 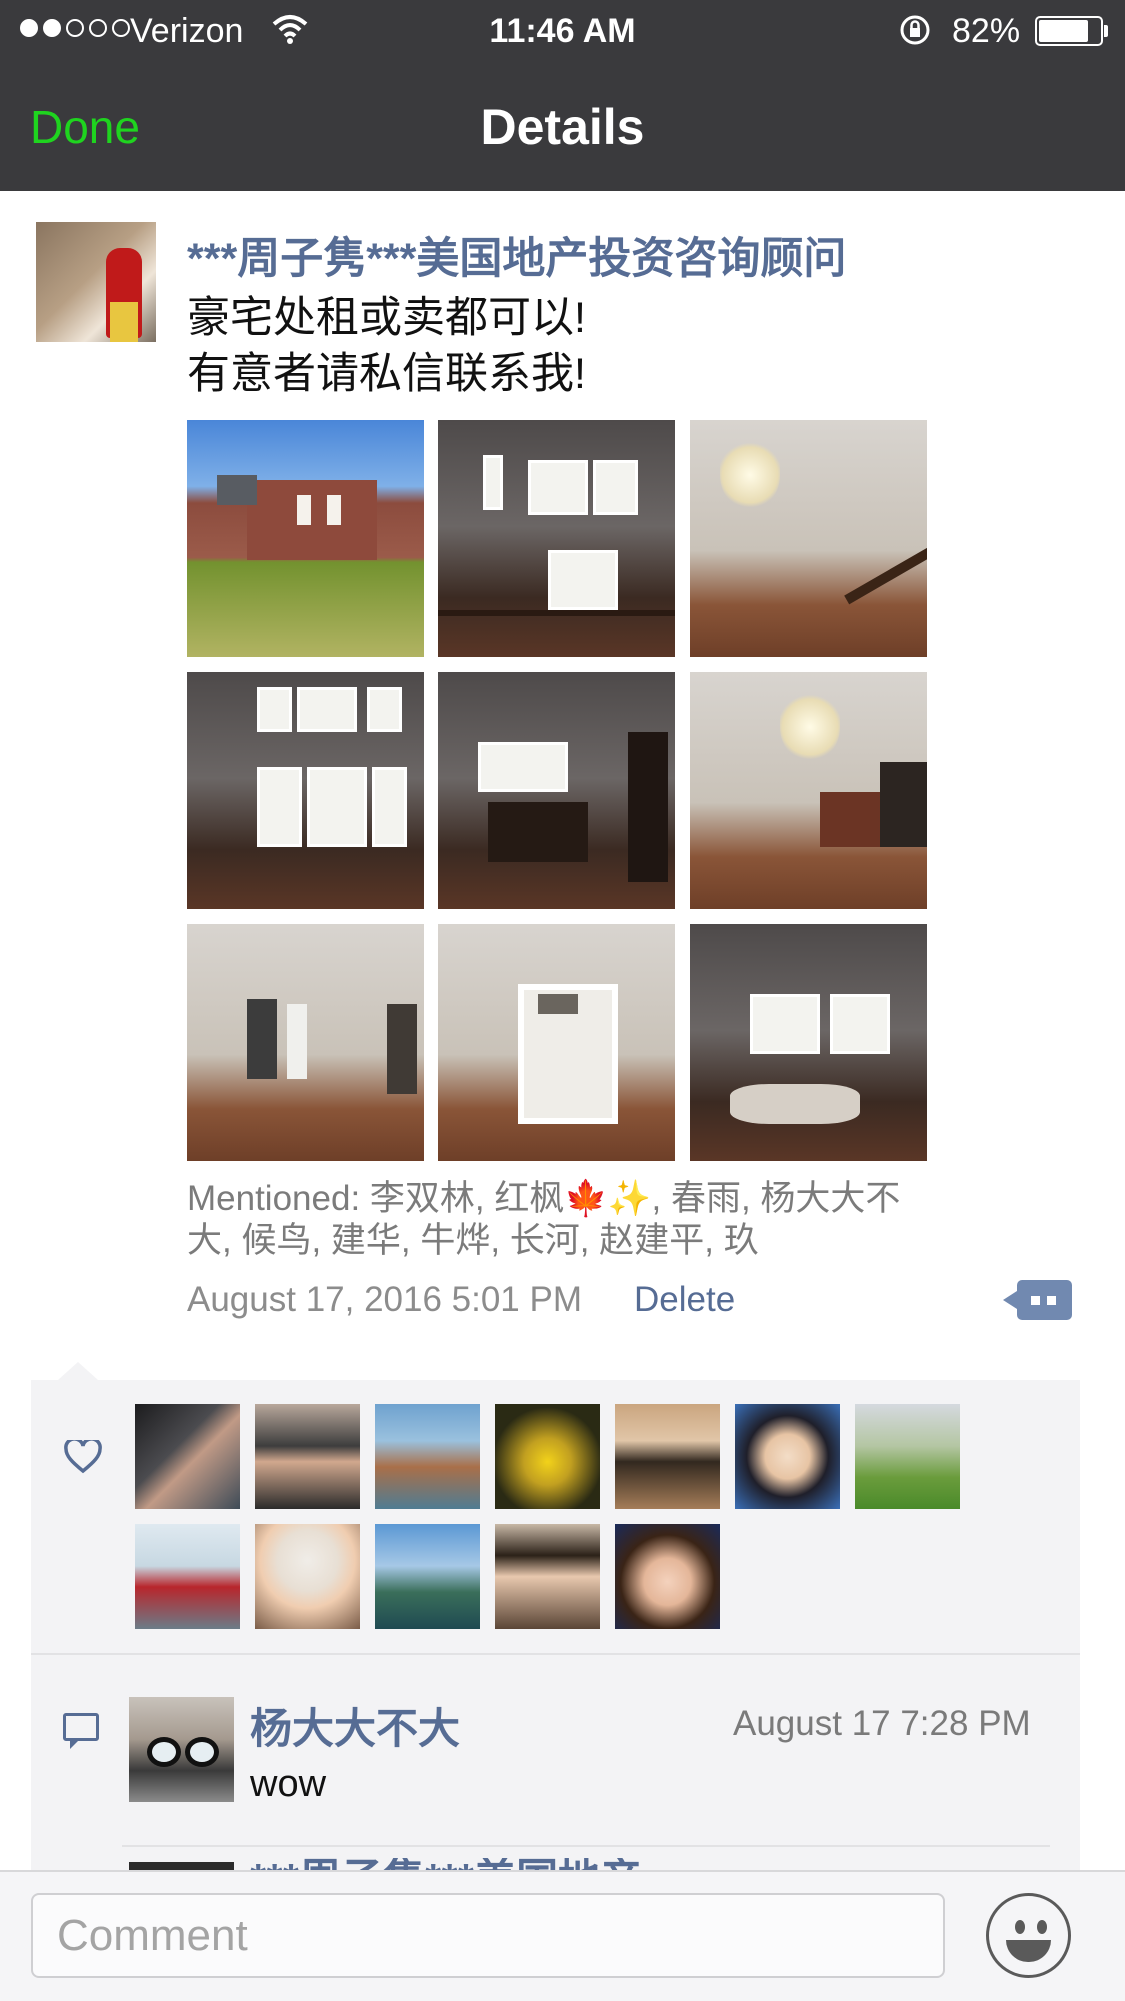 What do you see at coordinates (1028, 1935) in the screenshot?
I see `smiley-icon` at bounding box center [1028, 1935].